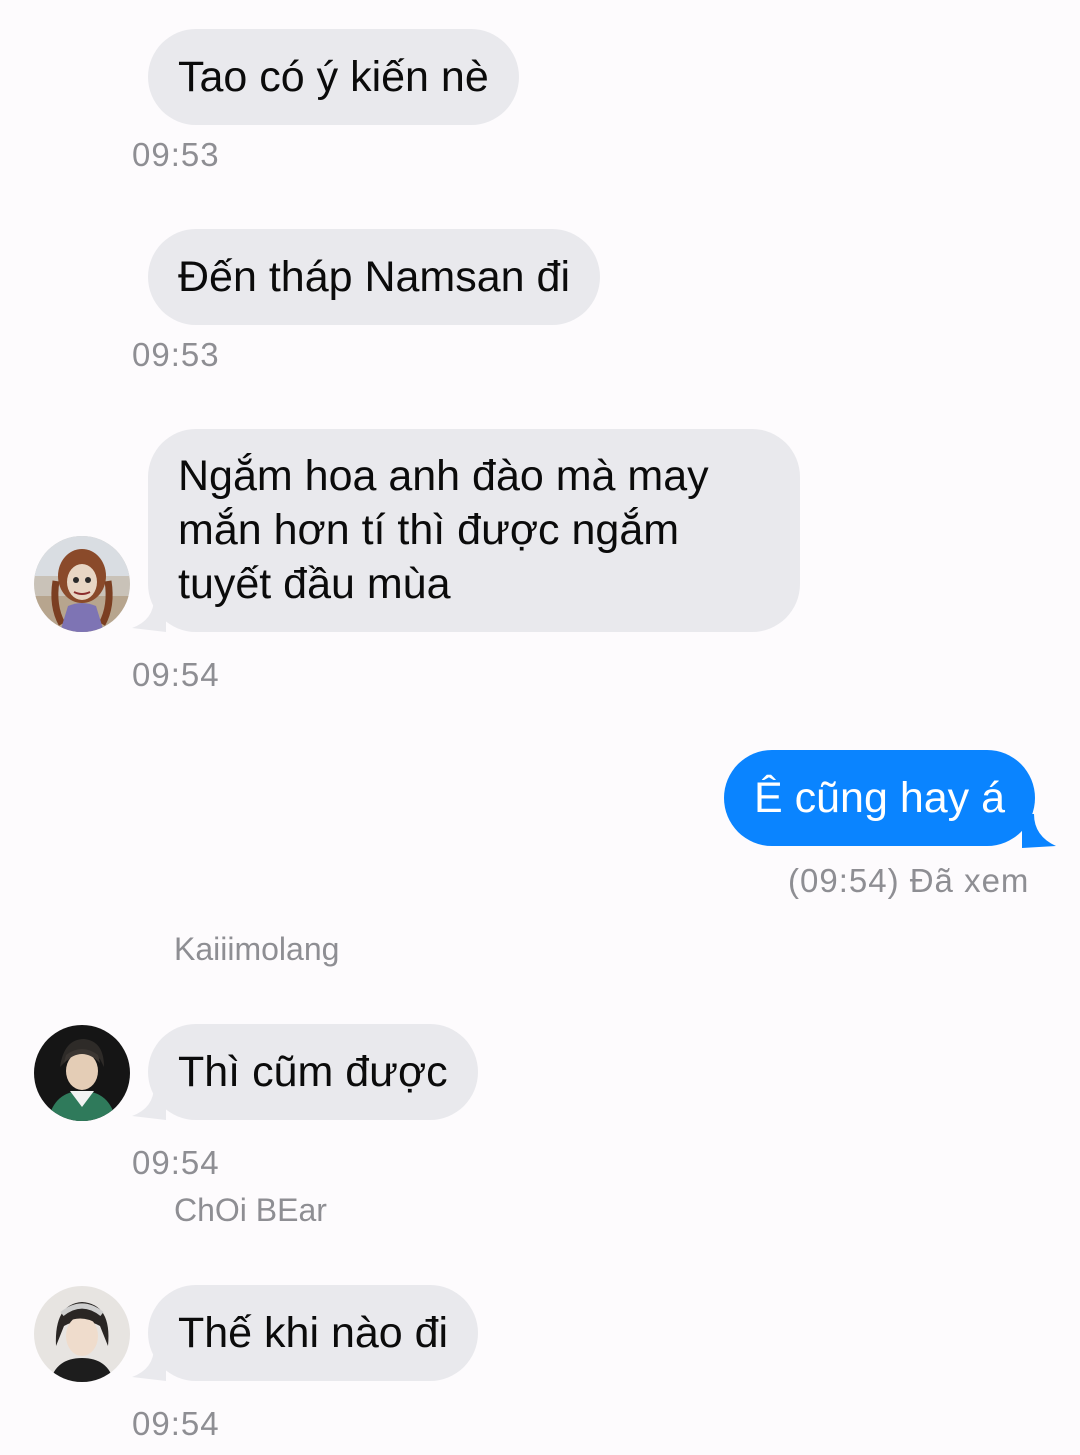 The width and height of the screenshot is (1080, 1455). I want to click on message-bubble: Ê cũng hay á, so click(880, 798).